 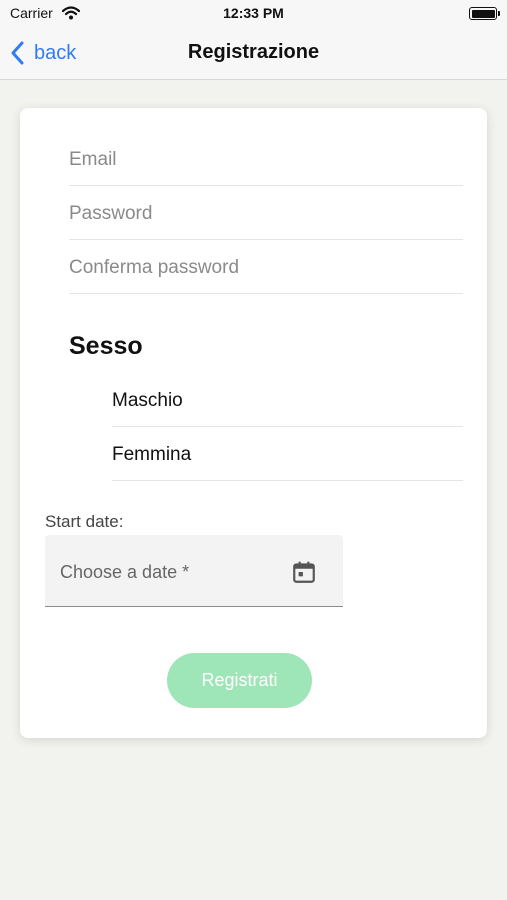 I want to click on date-picker-field: Choose a date *, so click(x=194, y=571).